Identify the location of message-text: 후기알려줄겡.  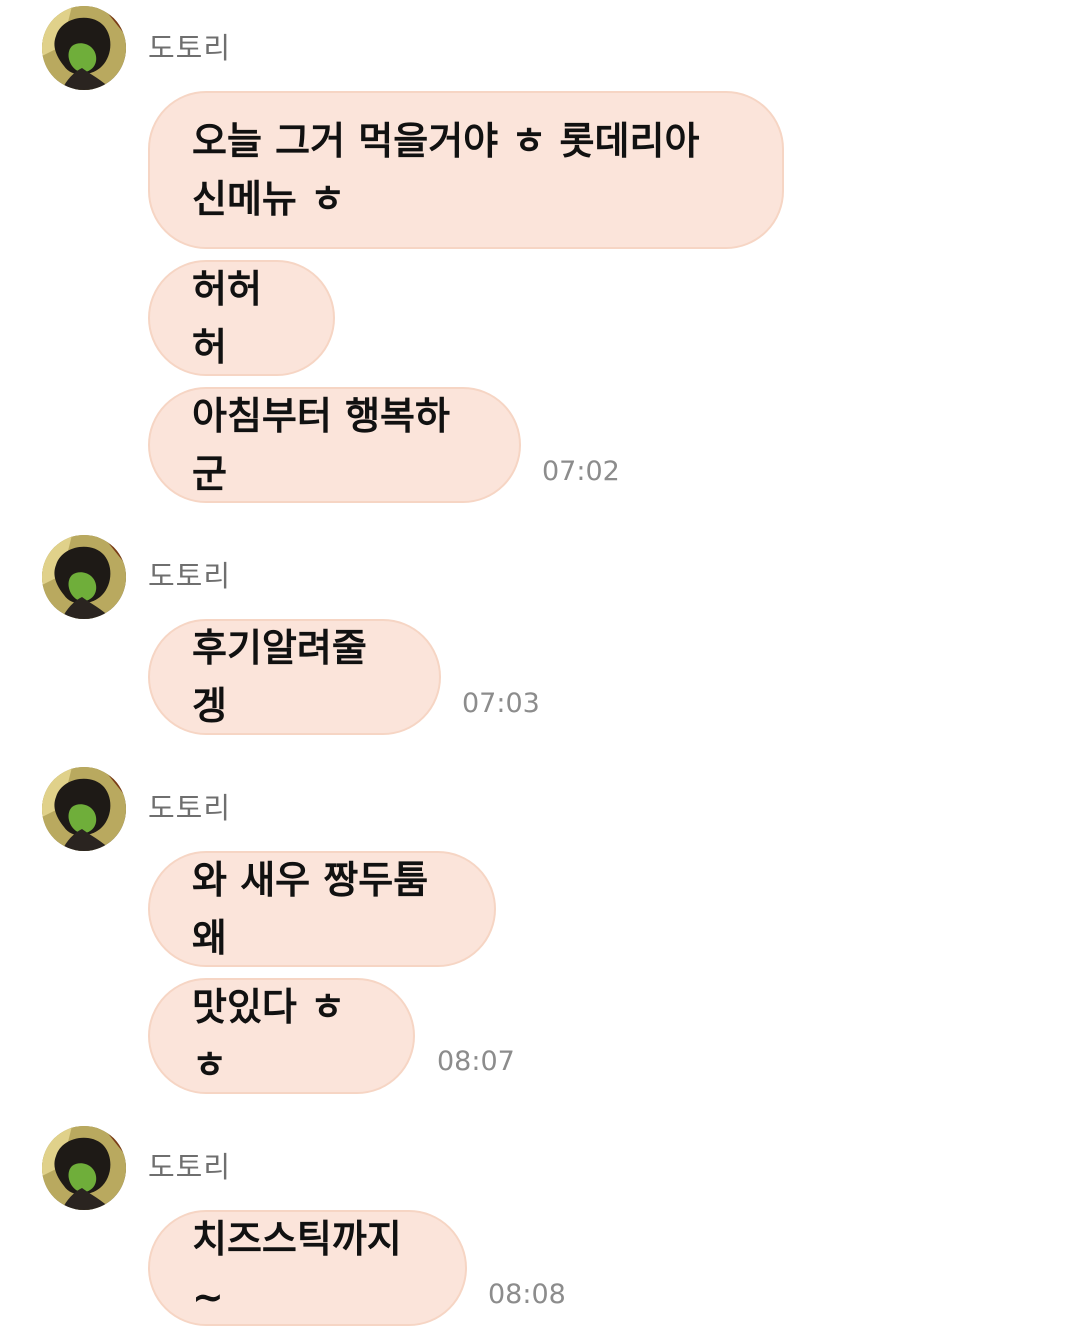
(279, 677).